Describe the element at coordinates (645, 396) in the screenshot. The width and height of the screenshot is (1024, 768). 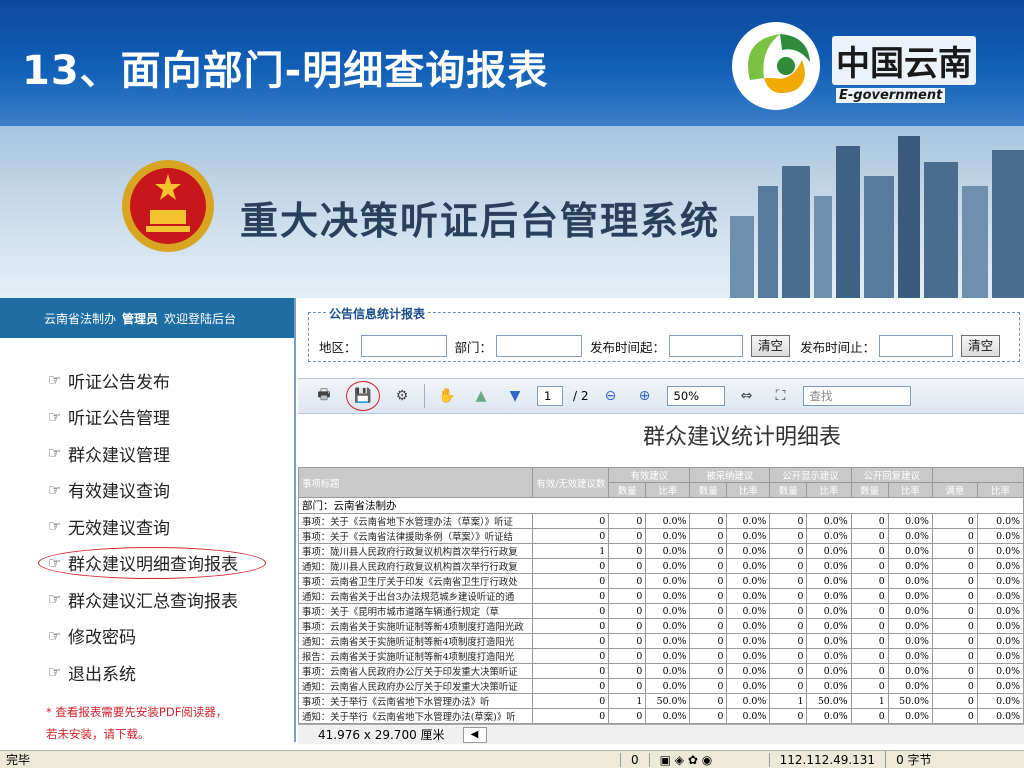
I see `zoom-in-icon: ⊕` at that location.